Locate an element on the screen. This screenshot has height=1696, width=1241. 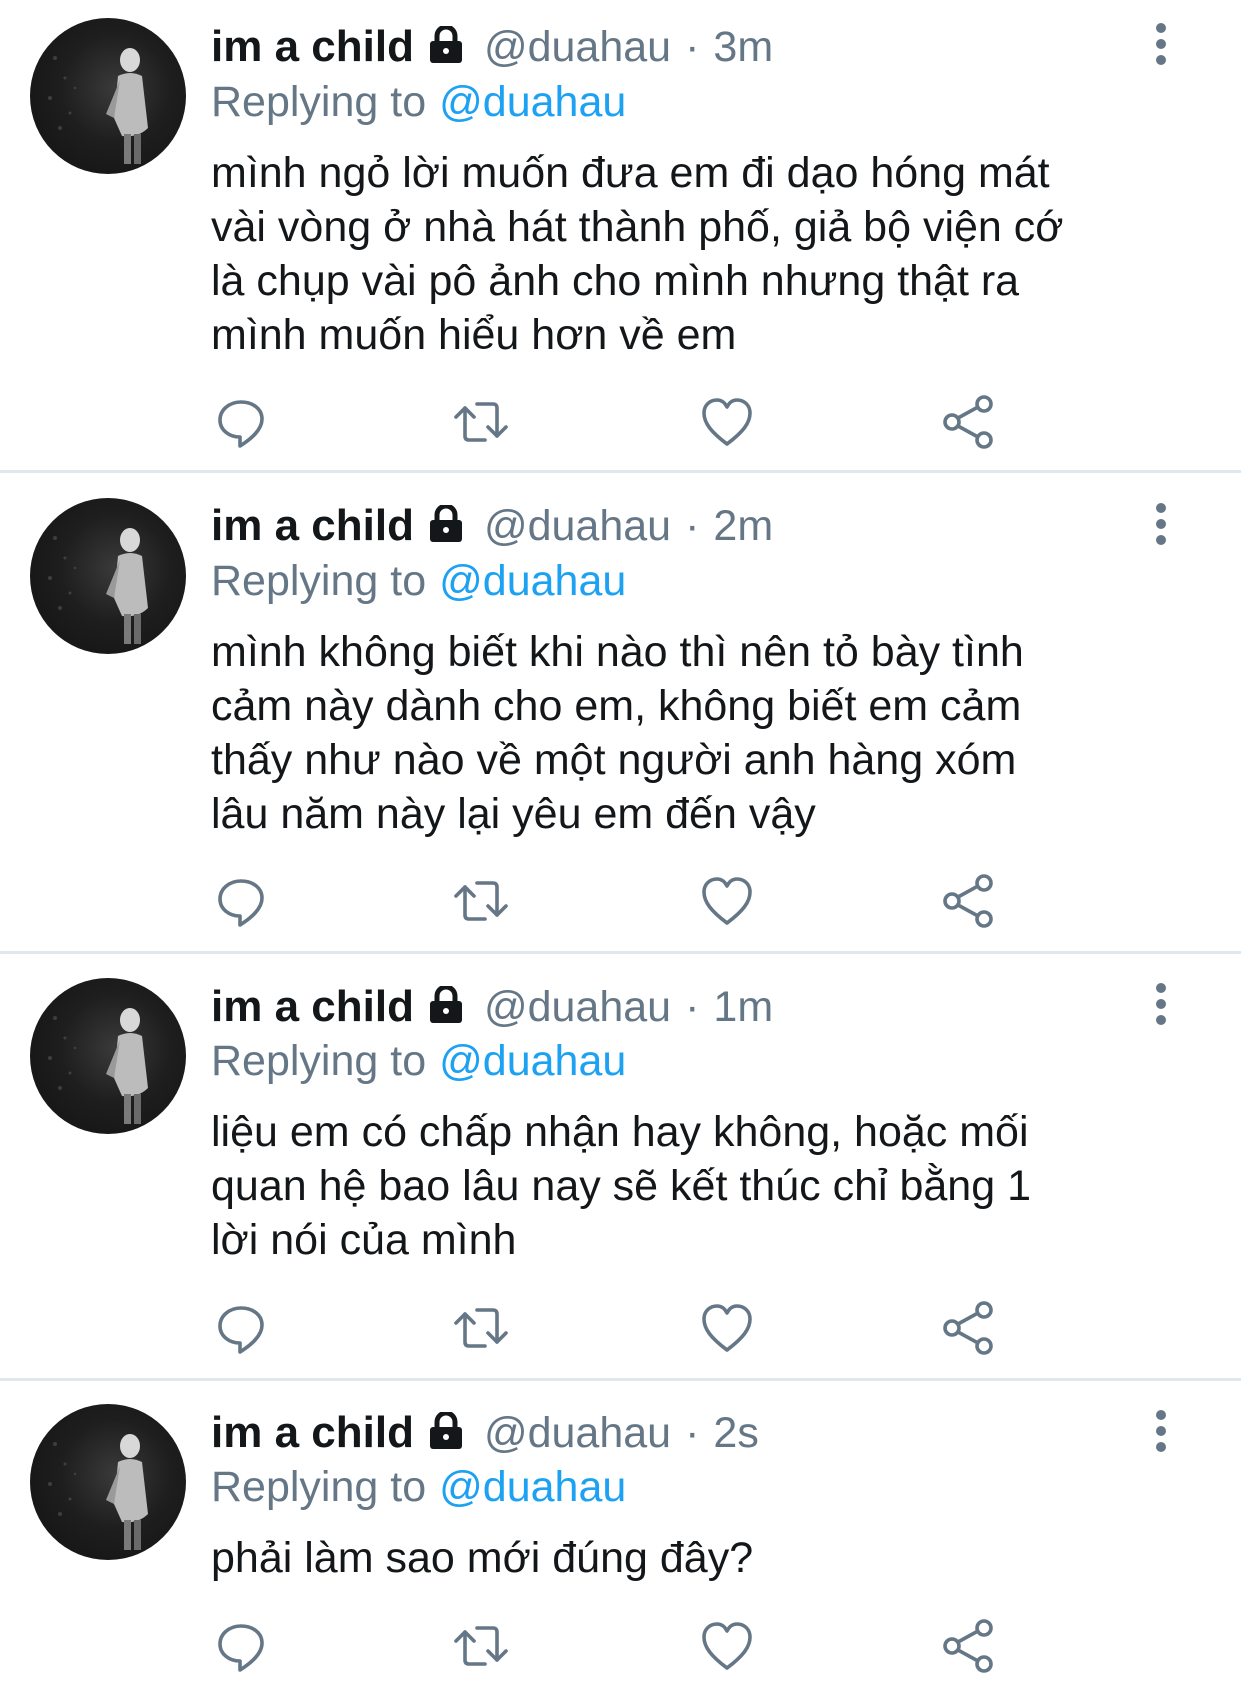
timestamp: 3m is located at coordinates (743, 47).